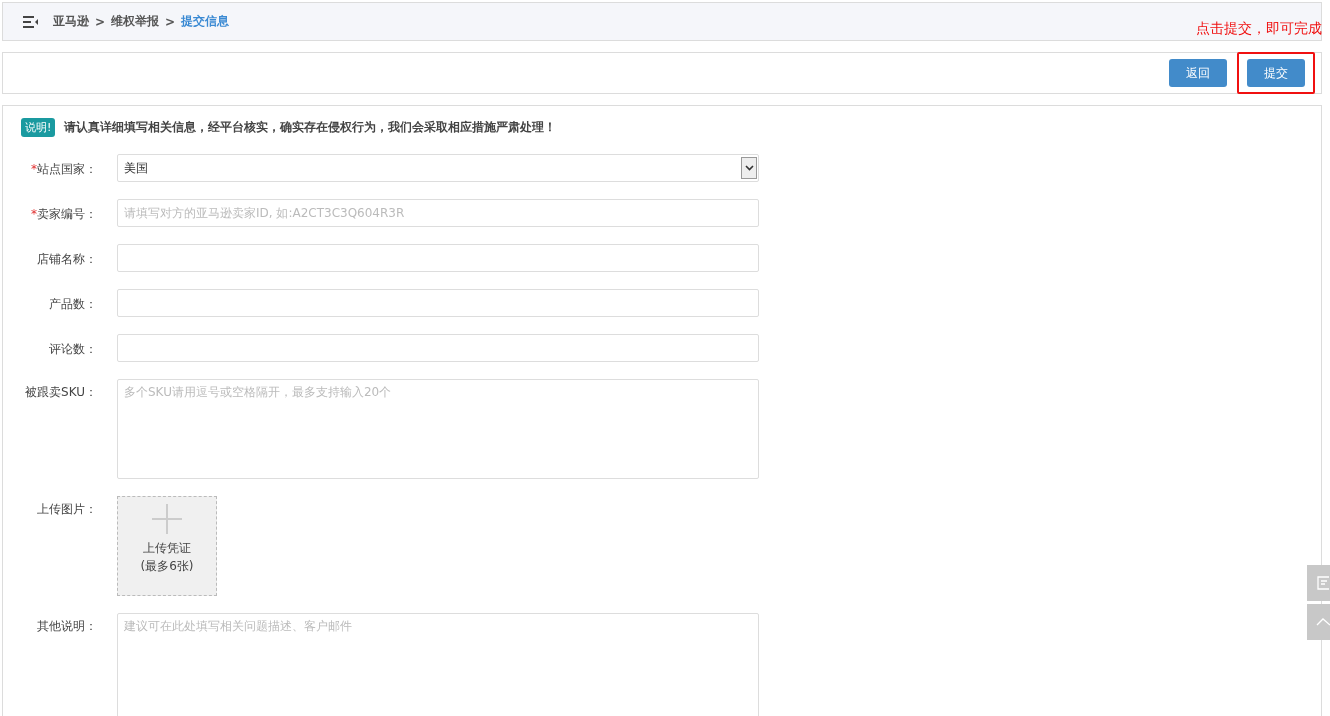  Describe the element at coordinates (67, 509) in the screenshot. I see `field-label: 上传图片：` at that location.